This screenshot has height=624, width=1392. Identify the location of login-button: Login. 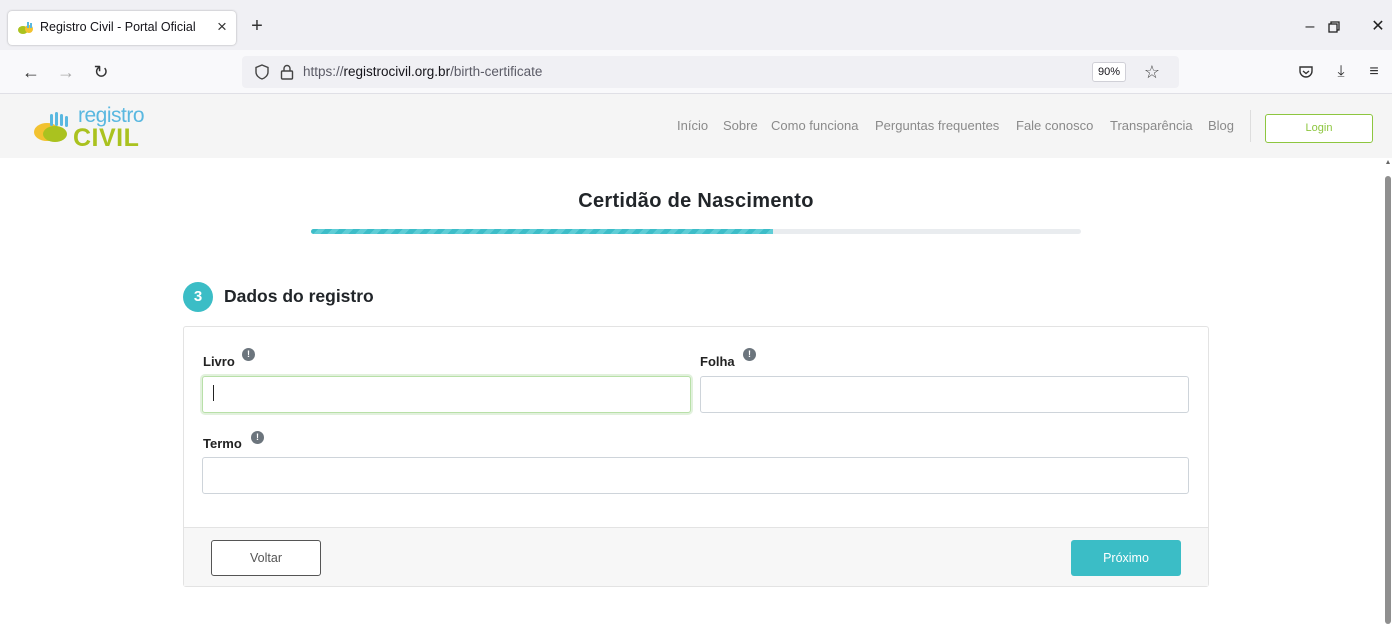
(1319, 128).